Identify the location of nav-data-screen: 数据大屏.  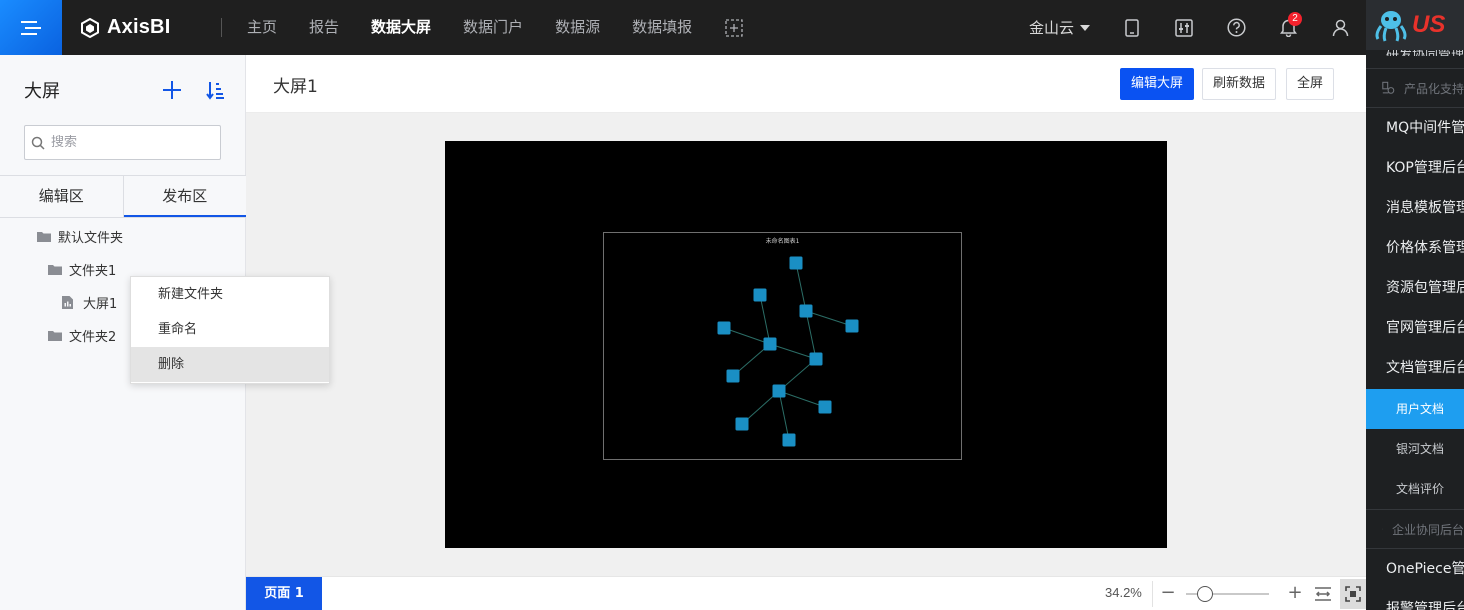
(406, 27).